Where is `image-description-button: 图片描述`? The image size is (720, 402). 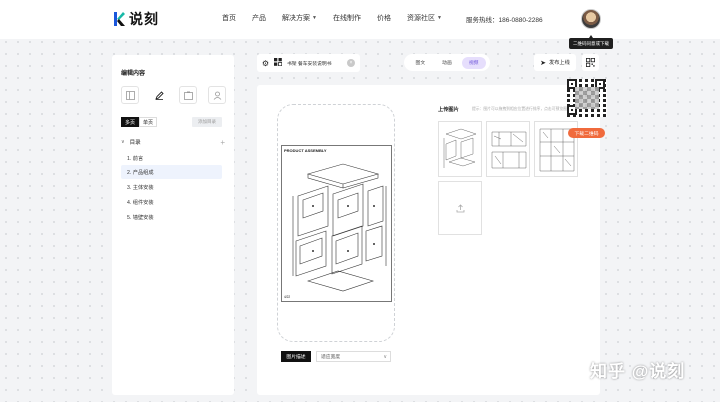 image-description-button: 图片描述 is located at coordinates (296, 356).